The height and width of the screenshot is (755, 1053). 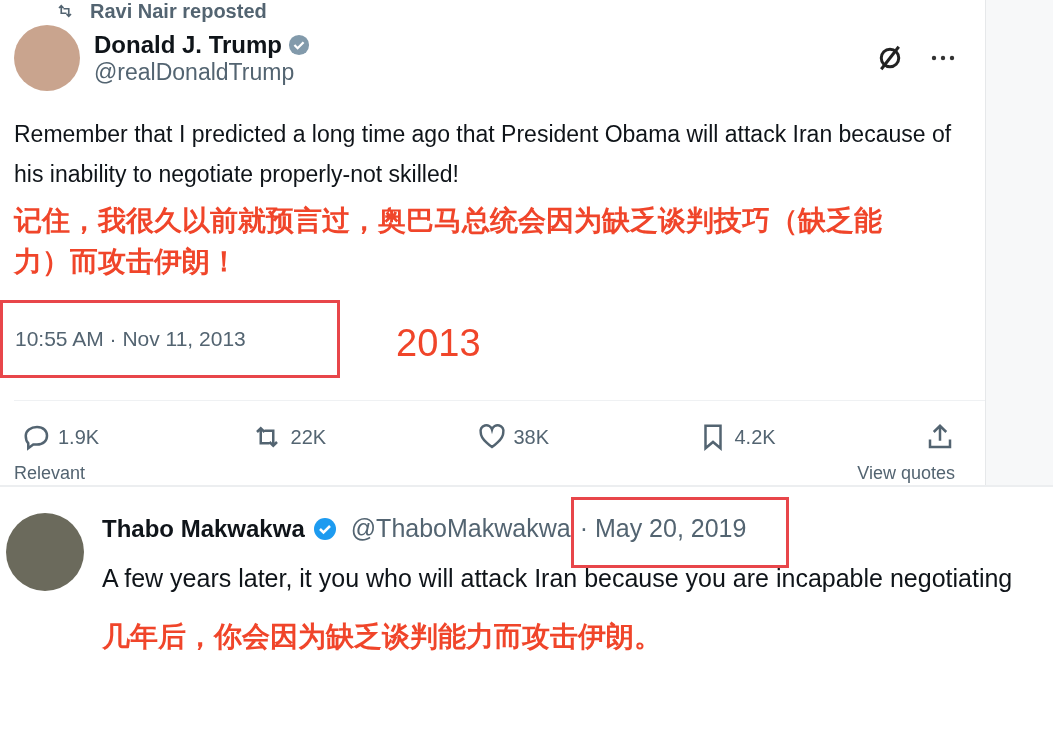 I want to click on action-count: 38K, so click(x=531, y=437).